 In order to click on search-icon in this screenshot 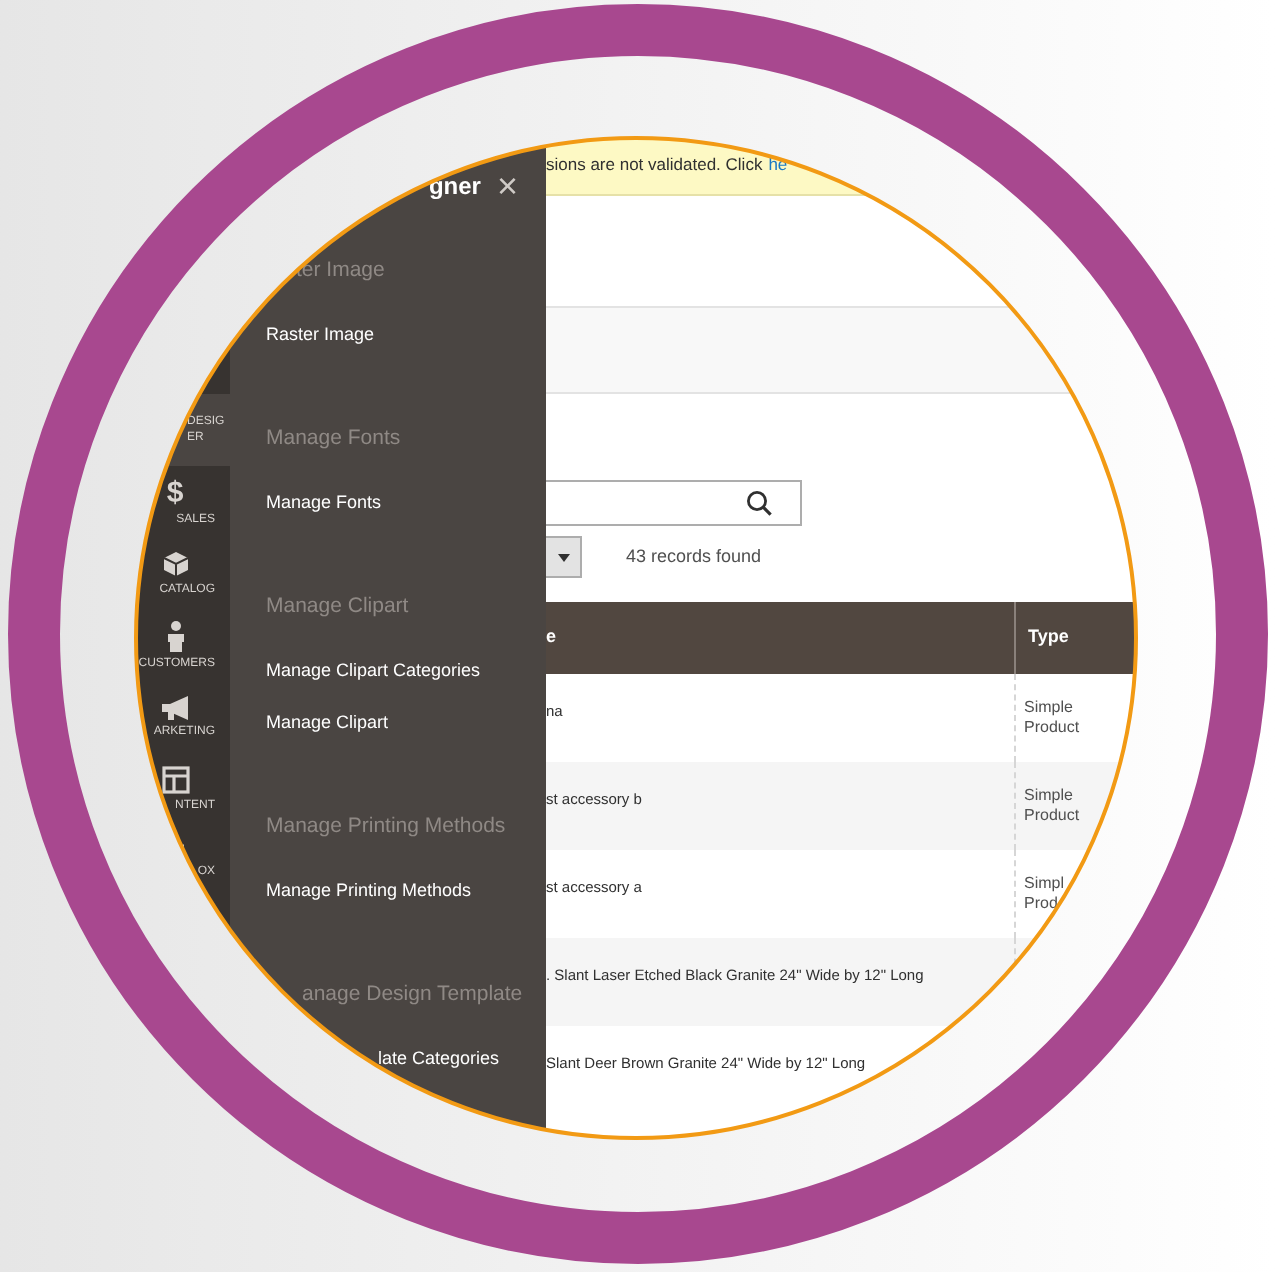, I will do `click(759, 503)`.